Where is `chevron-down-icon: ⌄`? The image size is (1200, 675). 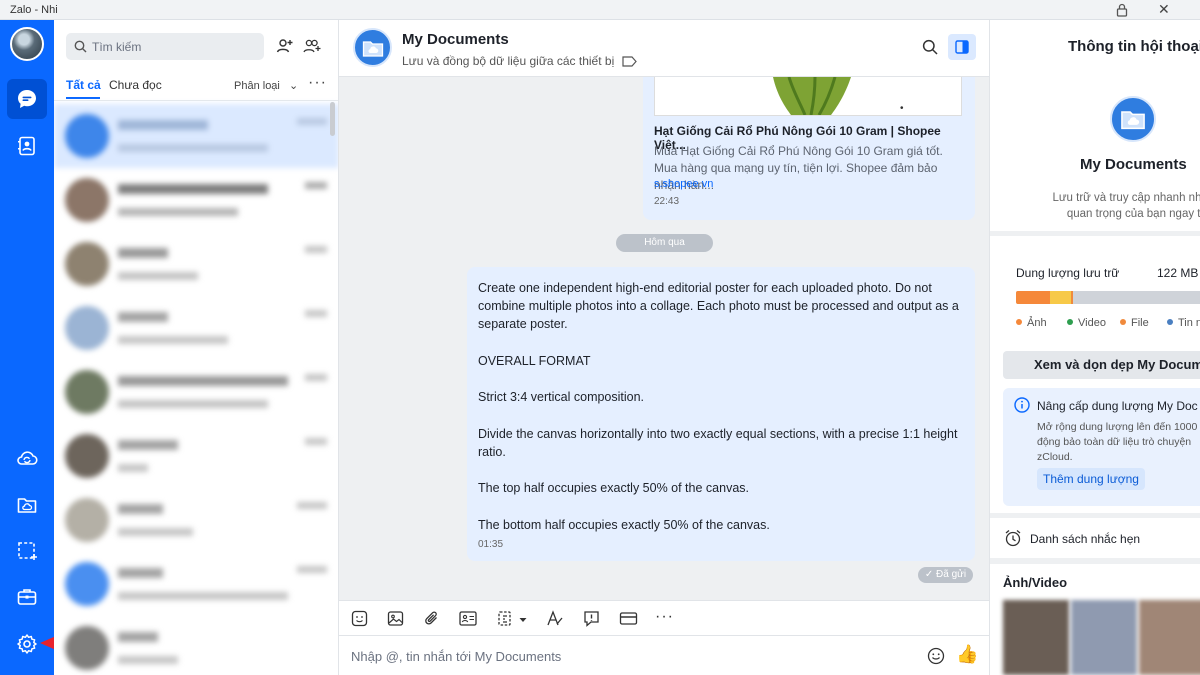 chevron-down-icon: ⌄ is located at coordinates (293, 86).